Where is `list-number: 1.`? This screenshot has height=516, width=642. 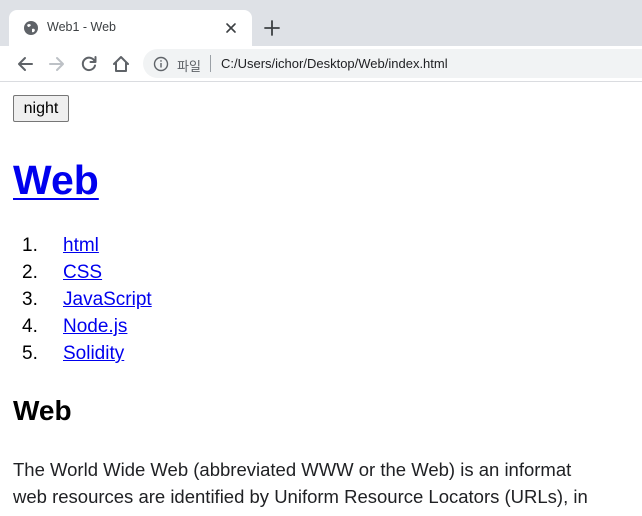
list-number: 1. is located at coordinates (30, 245).